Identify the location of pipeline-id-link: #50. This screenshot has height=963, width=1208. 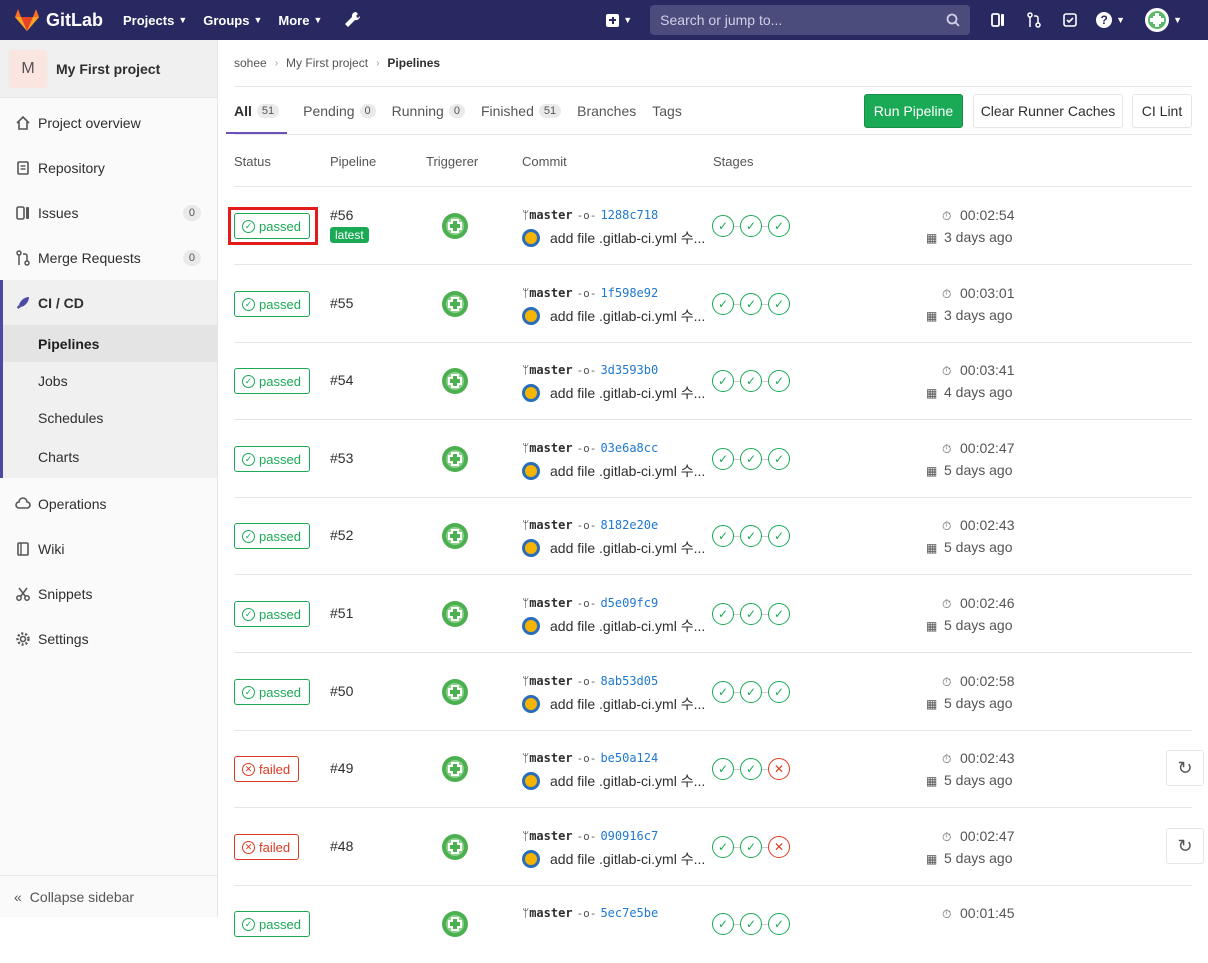
(341, 691).